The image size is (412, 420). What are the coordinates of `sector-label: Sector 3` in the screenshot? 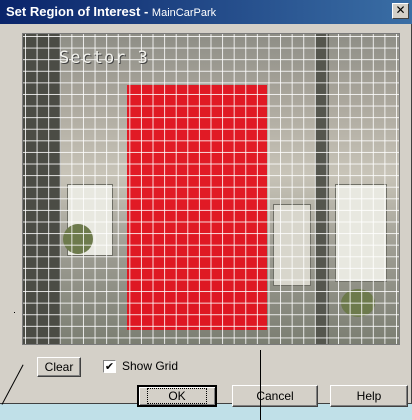 It's located at (104, 58).